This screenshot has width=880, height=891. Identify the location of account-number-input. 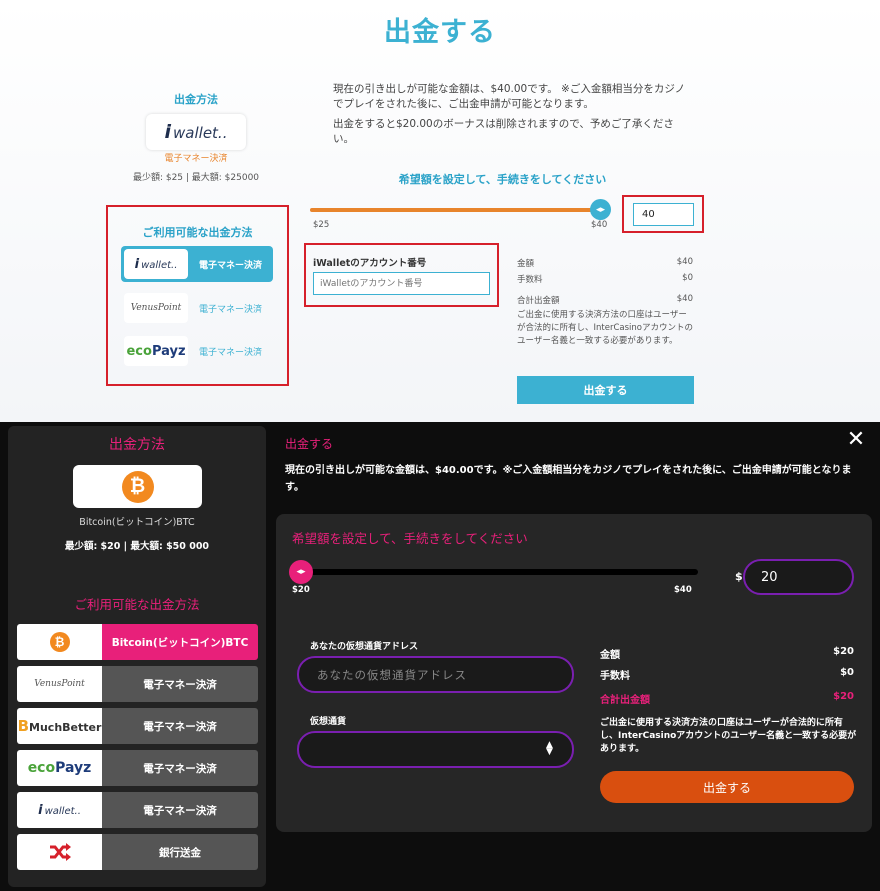
(401, 283).